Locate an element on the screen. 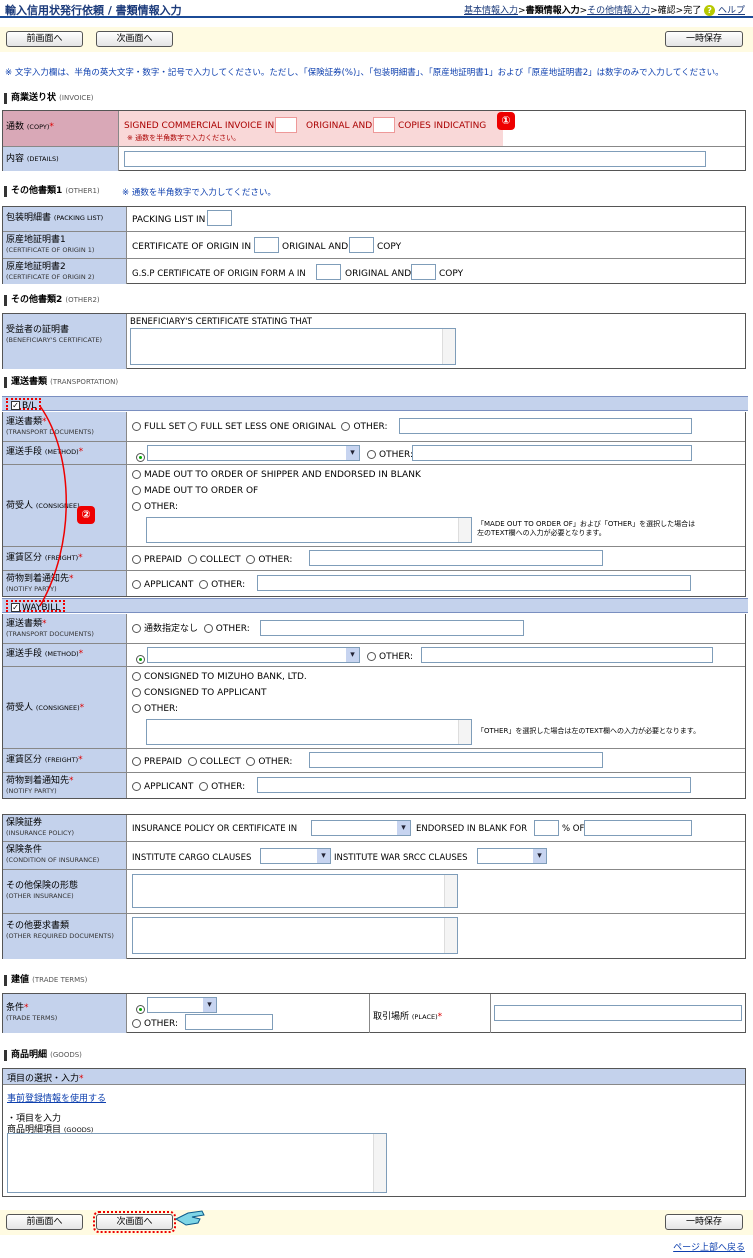  next-button-top: 次画面へ is located at coordinates (134, 39).